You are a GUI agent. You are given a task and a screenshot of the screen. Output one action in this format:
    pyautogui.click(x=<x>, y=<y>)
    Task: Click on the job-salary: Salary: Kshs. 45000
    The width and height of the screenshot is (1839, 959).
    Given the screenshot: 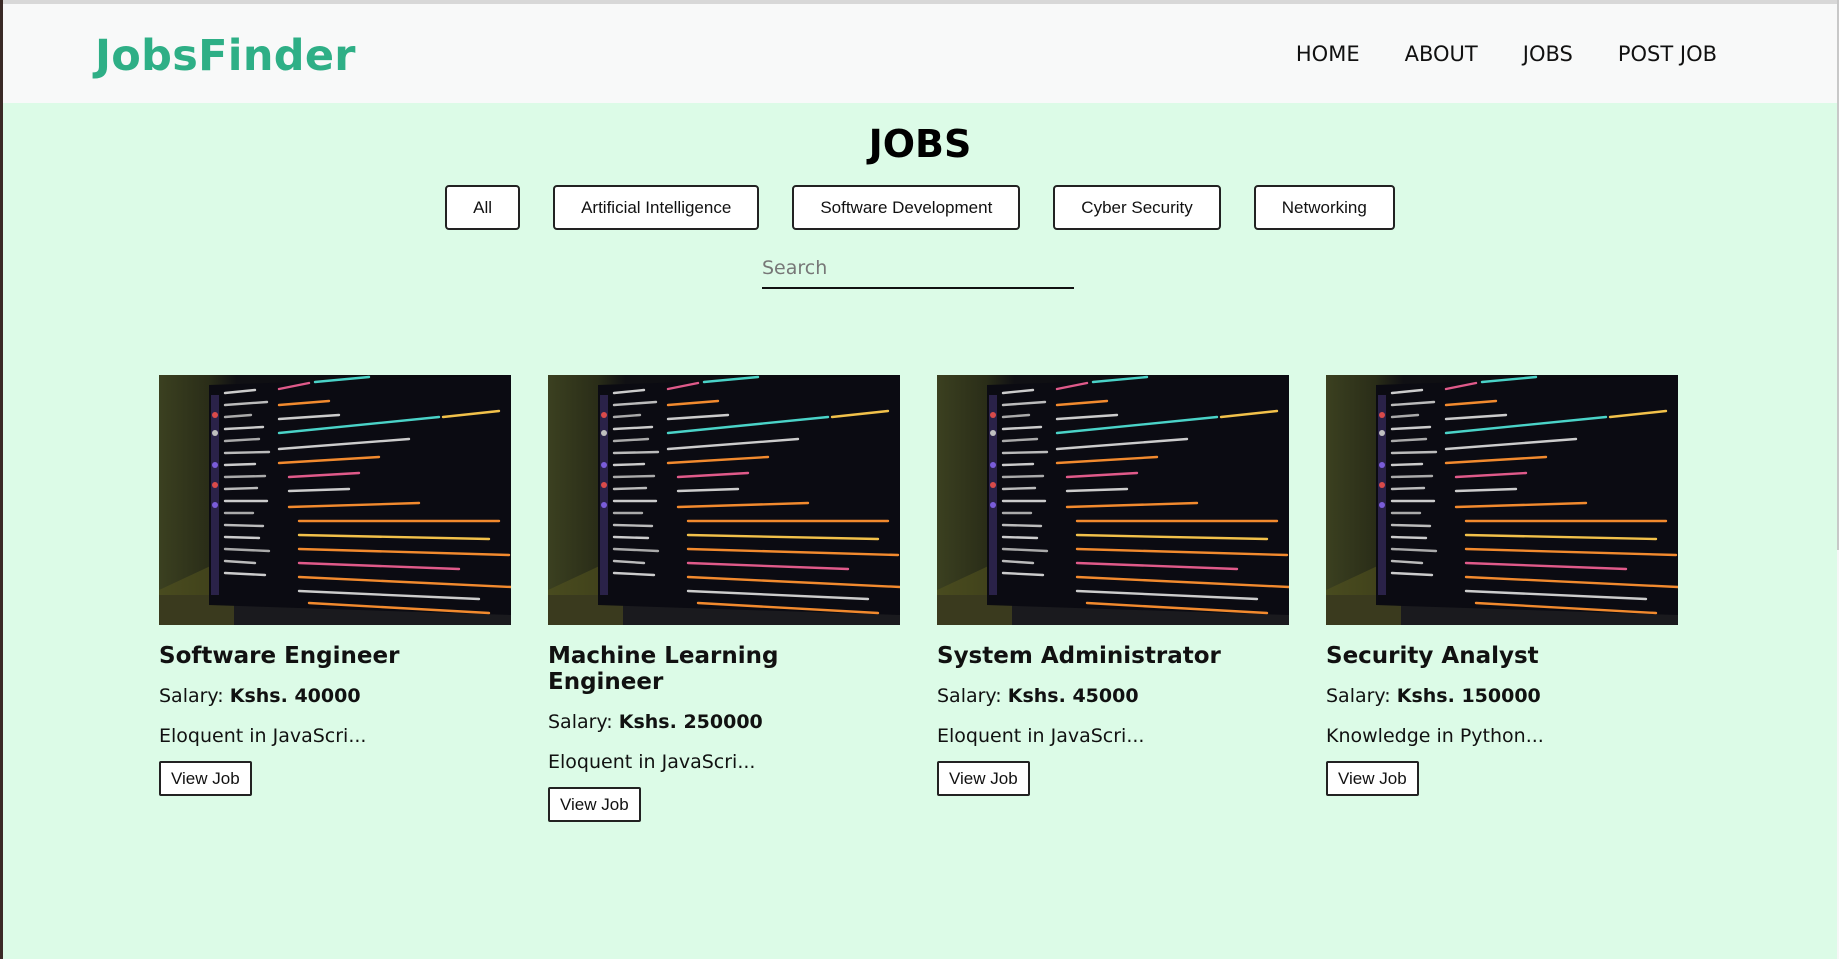 What is the action you would take?
    pyautogui.click(x=1113, y=696)
    